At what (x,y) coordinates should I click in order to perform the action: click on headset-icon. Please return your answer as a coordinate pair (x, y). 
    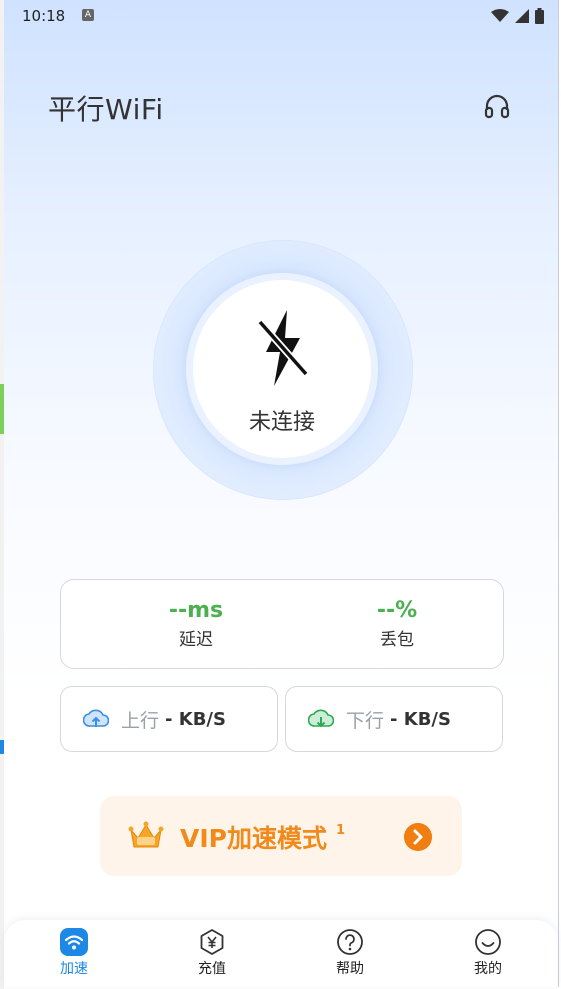
    Looking at the image, I should click on (497, 107).